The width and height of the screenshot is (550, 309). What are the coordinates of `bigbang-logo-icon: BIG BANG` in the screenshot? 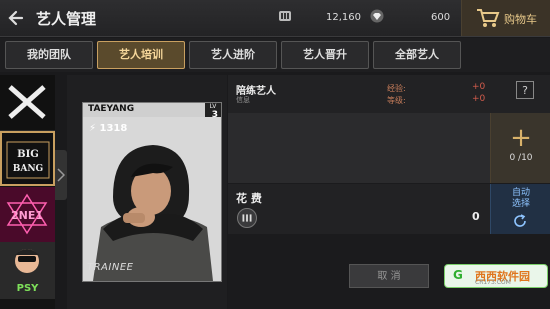 It's located at (28, 160).